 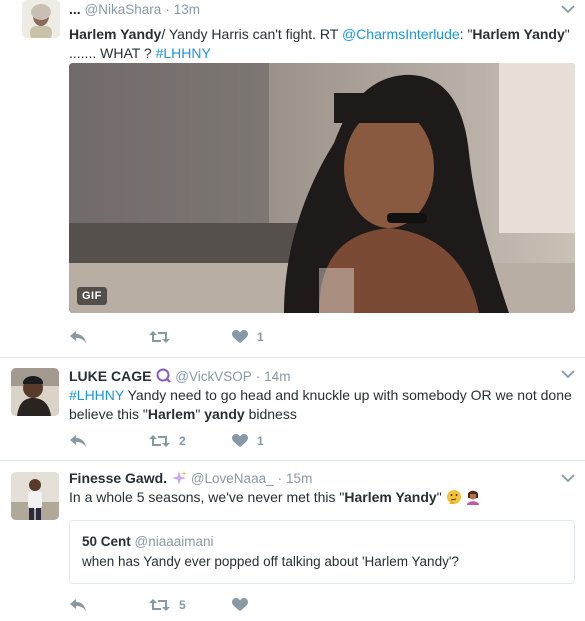 What do you see at coordinates (321, 376) in the screenshot?
I see `tweet-header: LUKE CAGE @VickVSOP · 14m` at bounding box center [321, 376].